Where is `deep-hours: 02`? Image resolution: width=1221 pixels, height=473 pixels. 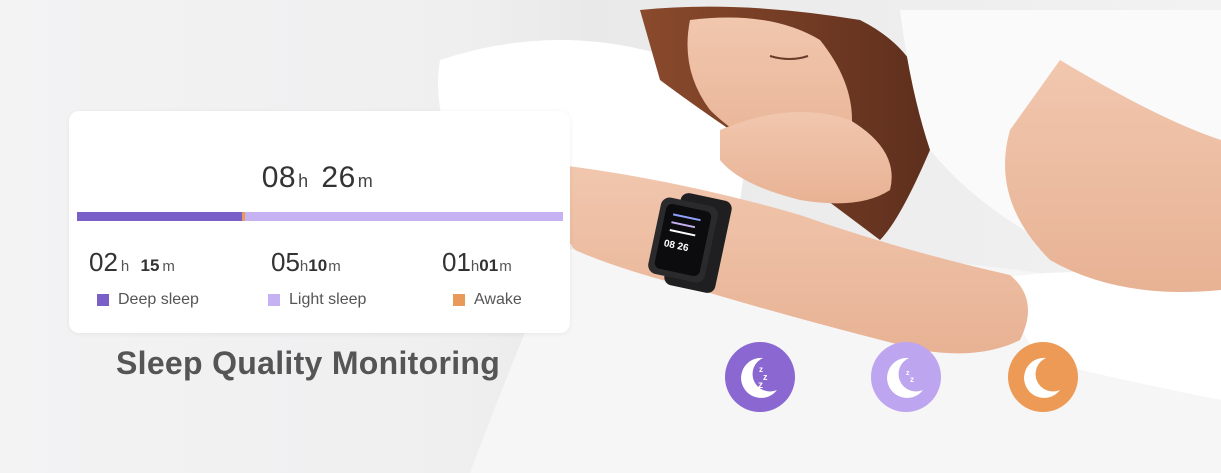
deep-hours: 02 is located at coordinates (103, 262).